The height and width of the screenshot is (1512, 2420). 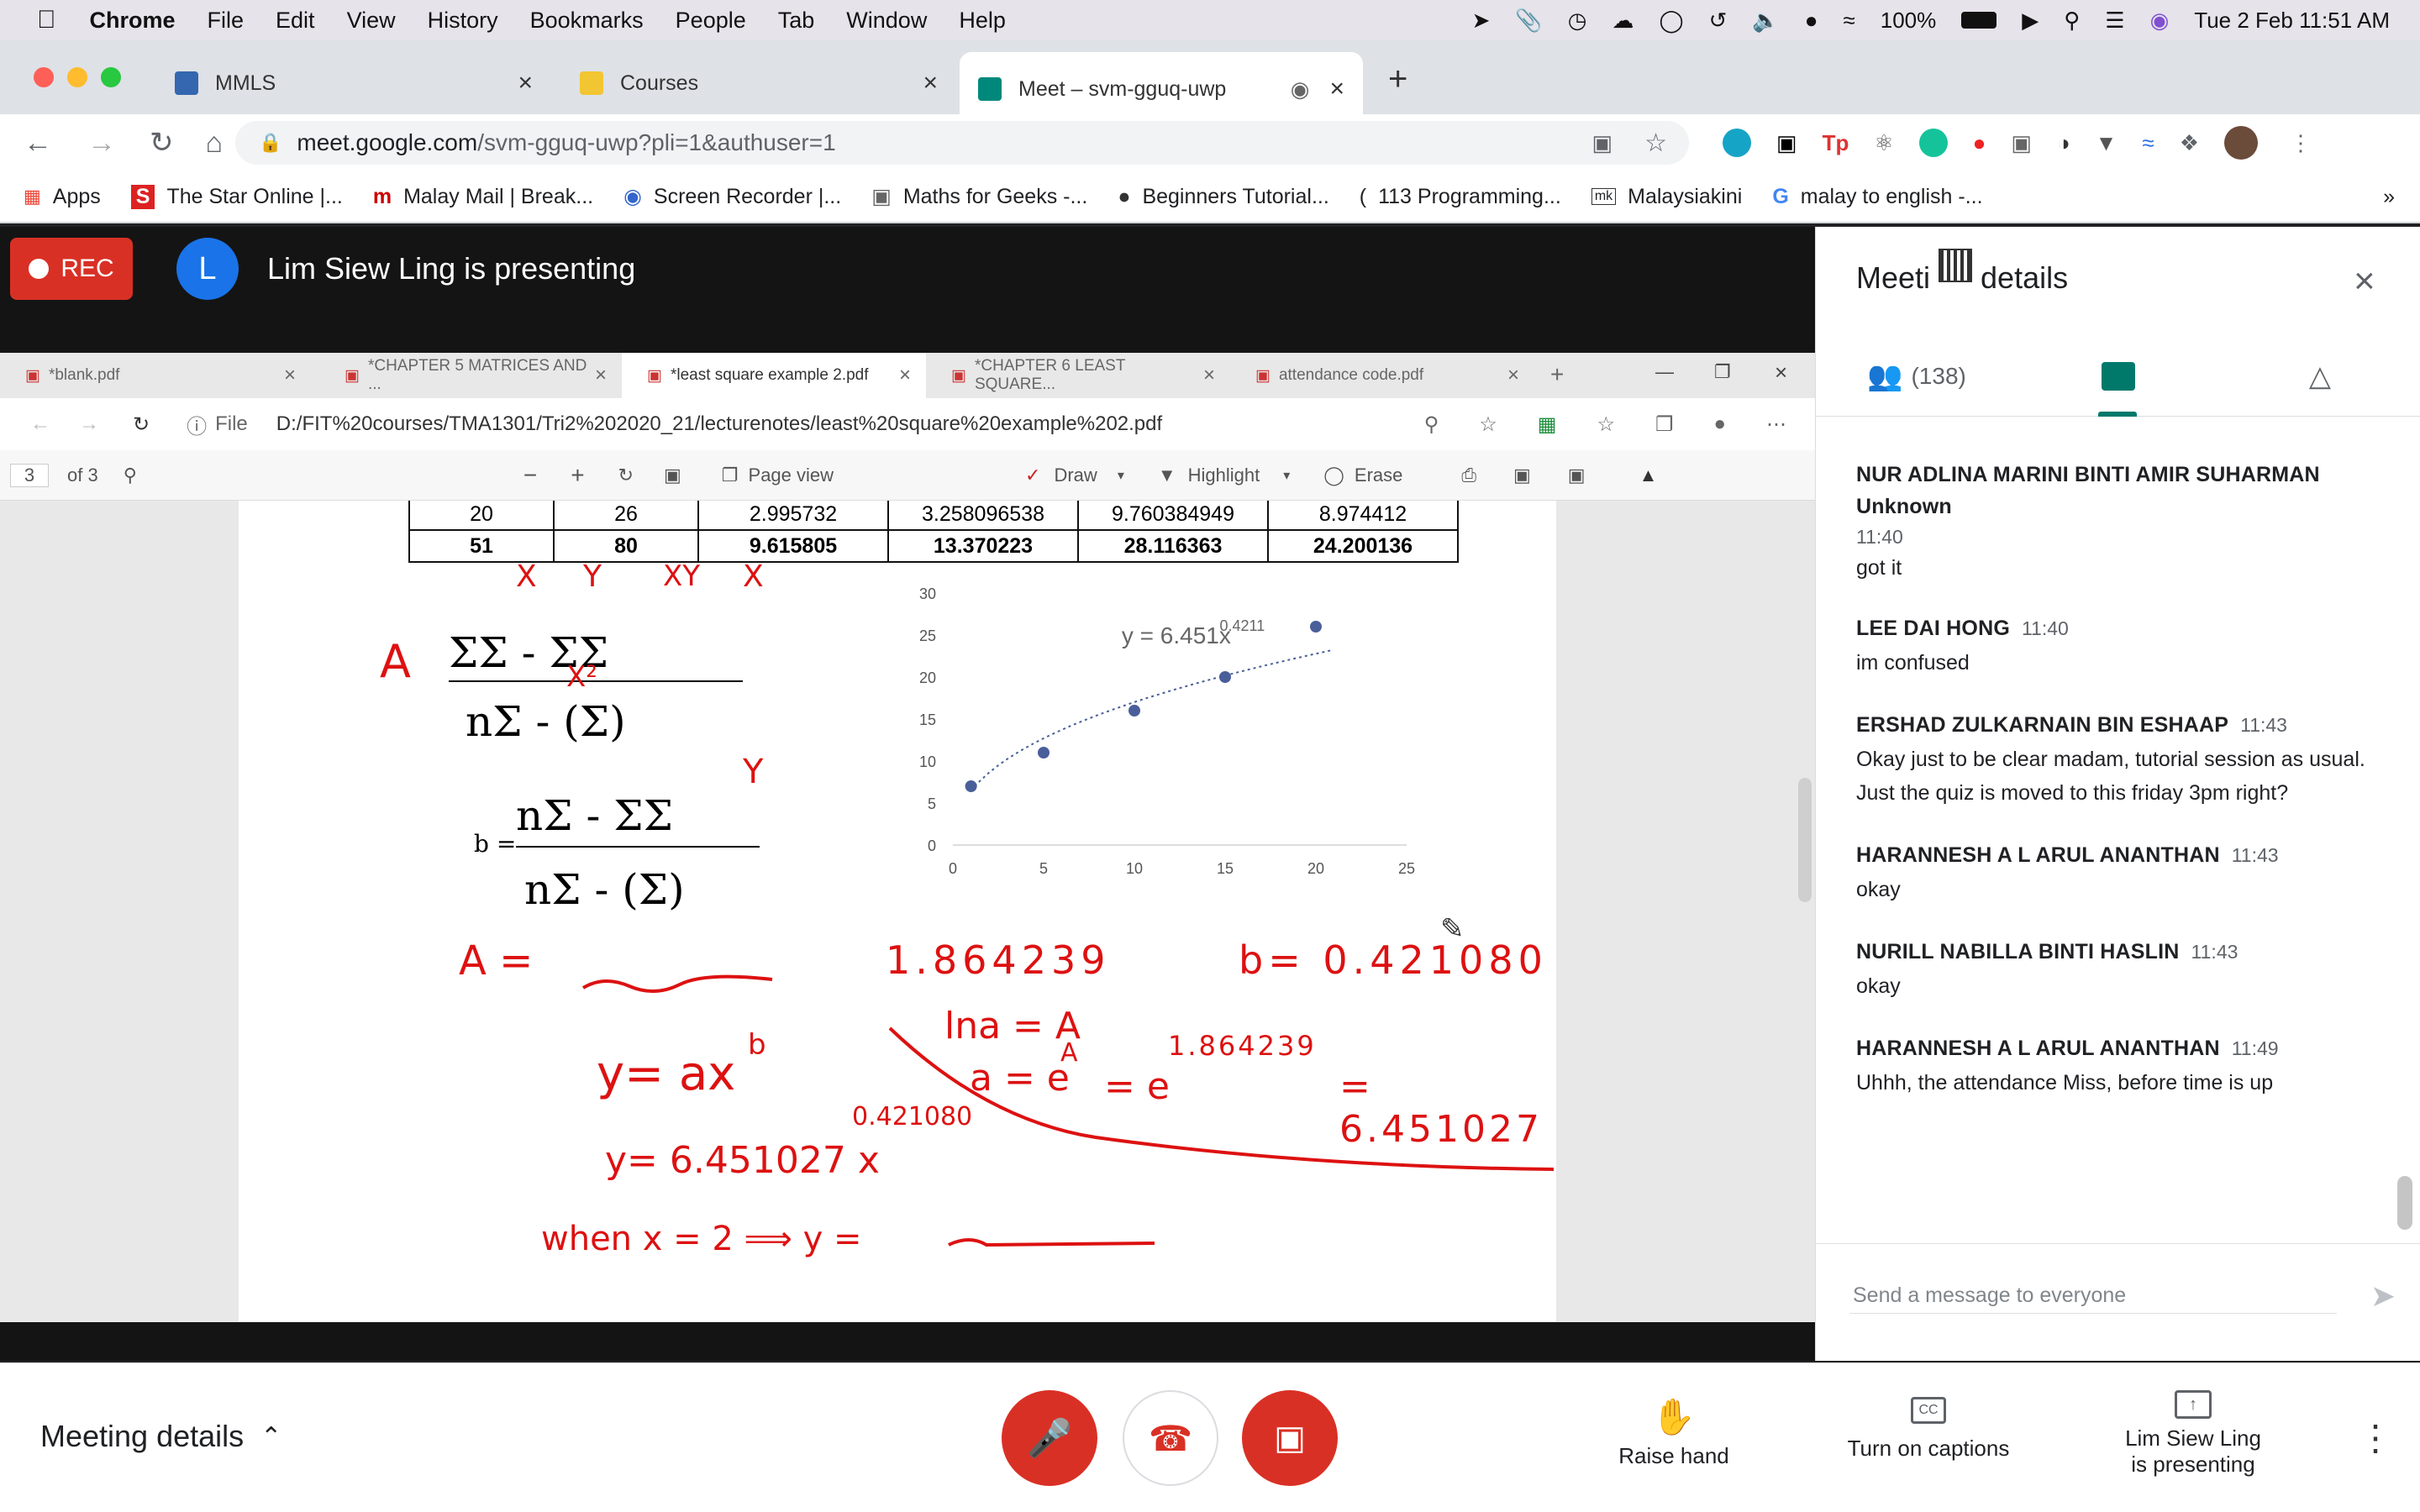 What do you see at coordinates (133, 21) in the screenshot?
I see `menu-app-chrome: Chrome` at bounding box center [133, 21].